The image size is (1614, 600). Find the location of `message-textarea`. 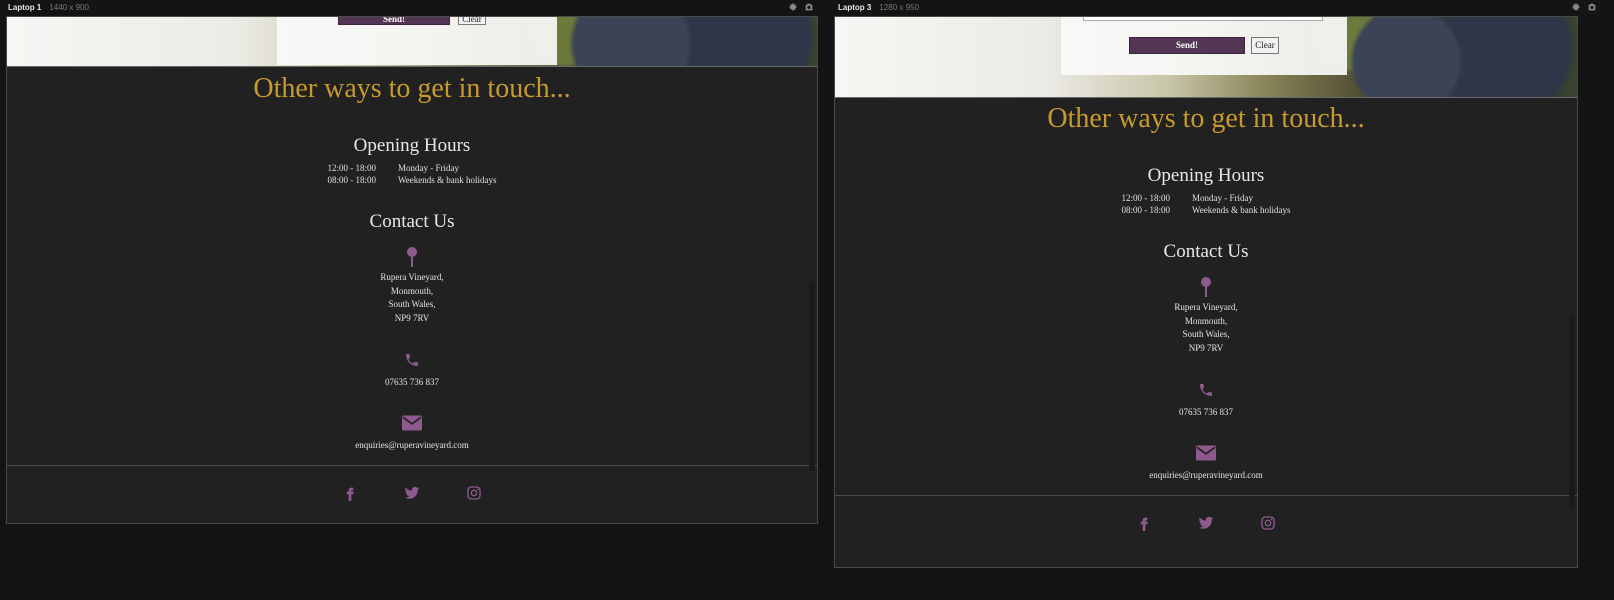

message-textarea is located at coordinates (1203, 19).